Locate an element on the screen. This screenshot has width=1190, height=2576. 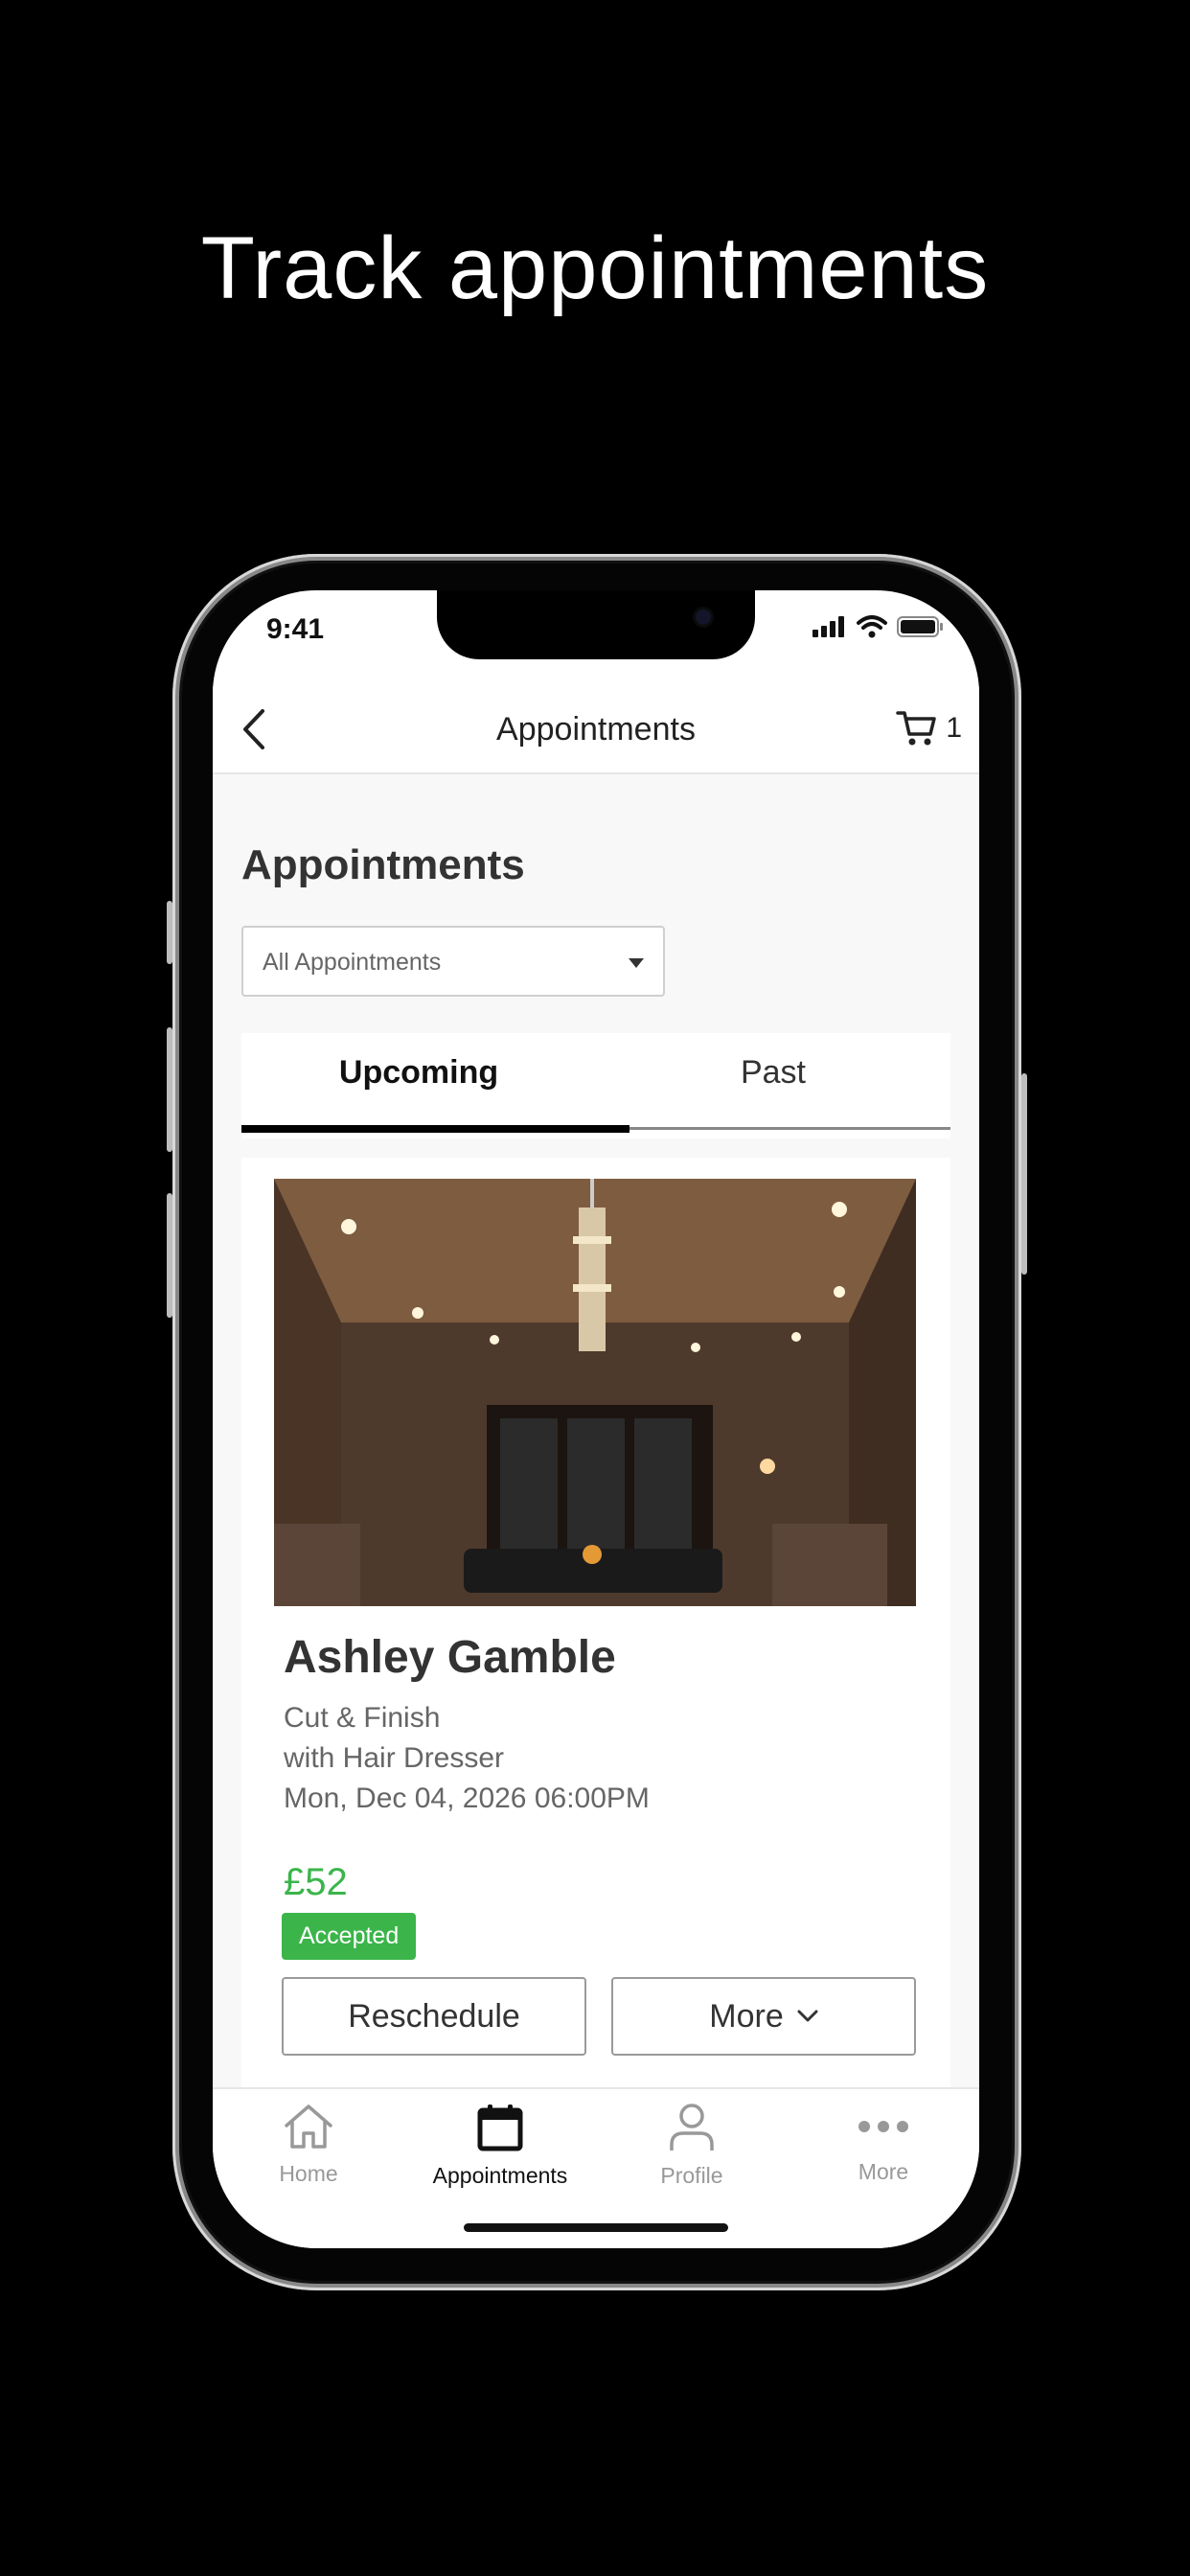
staff-name: with Hair Dresser is located at coordinates (395, 1758).